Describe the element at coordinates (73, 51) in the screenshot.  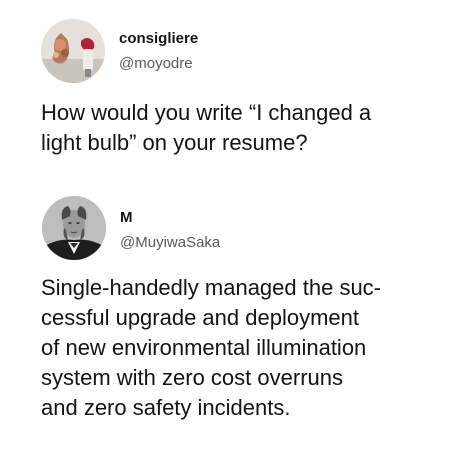
I see `flower-avatar-icon` at that location.